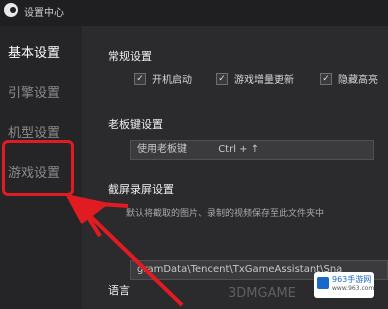 Image resolution: width=388 pixels, height=309 pixels. Describe the element at coordinates (323, 283) in the screenshot. I see `site-logo-icon` at that location.